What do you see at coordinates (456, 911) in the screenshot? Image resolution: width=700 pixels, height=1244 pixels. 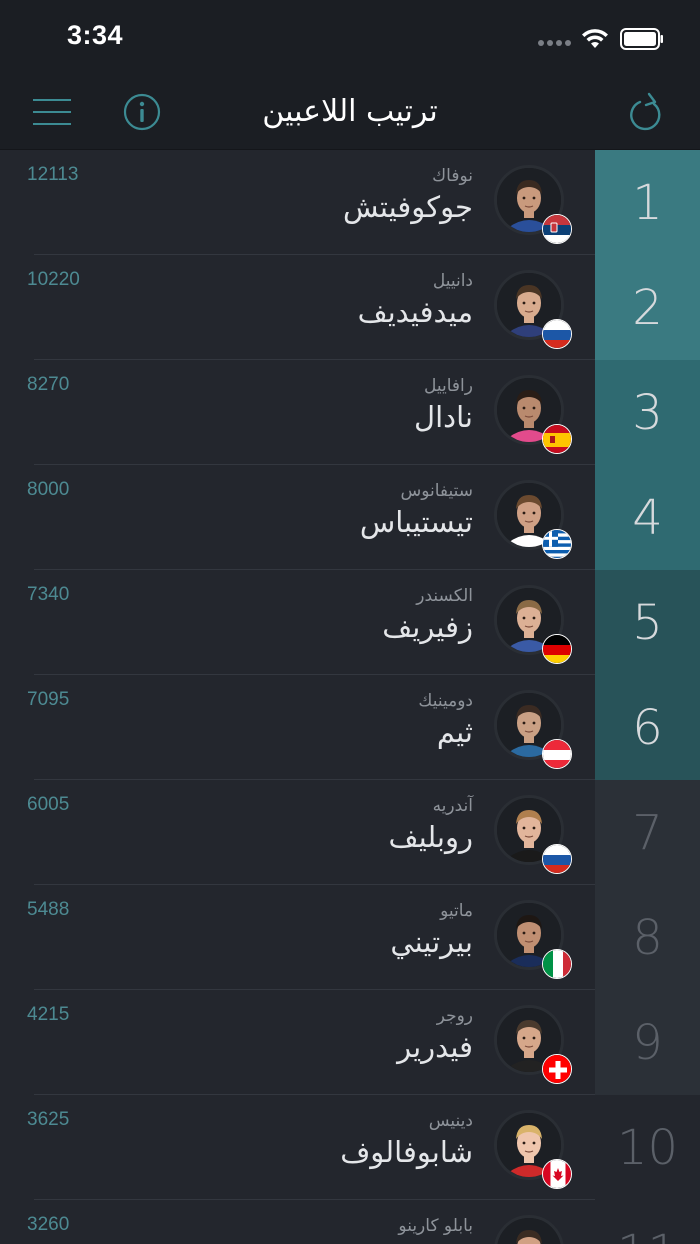 I see `player-first-name: ماتيو` at bounding box center [456, 911].